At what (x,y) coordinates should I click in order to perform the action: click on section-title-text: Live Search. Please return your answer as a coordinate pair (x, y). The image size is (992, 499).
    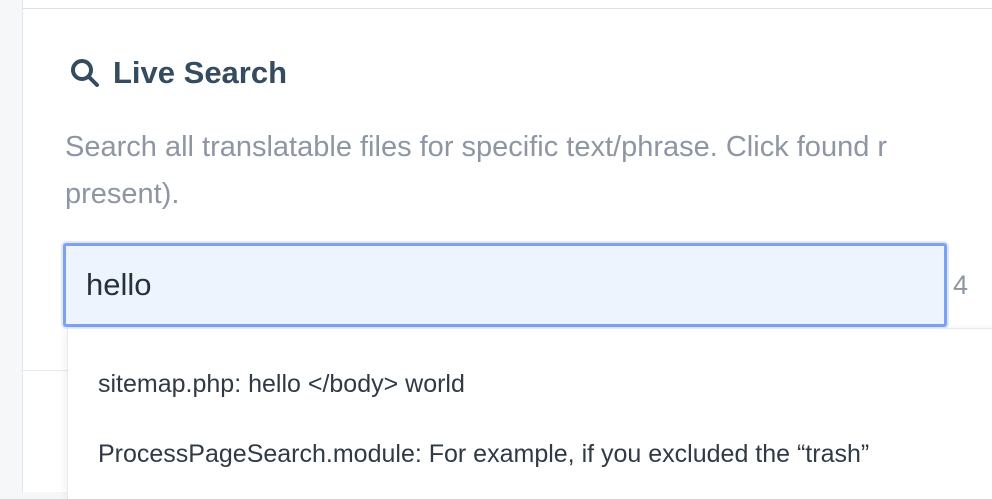
    Looking at the image, I should click on (200, 72).